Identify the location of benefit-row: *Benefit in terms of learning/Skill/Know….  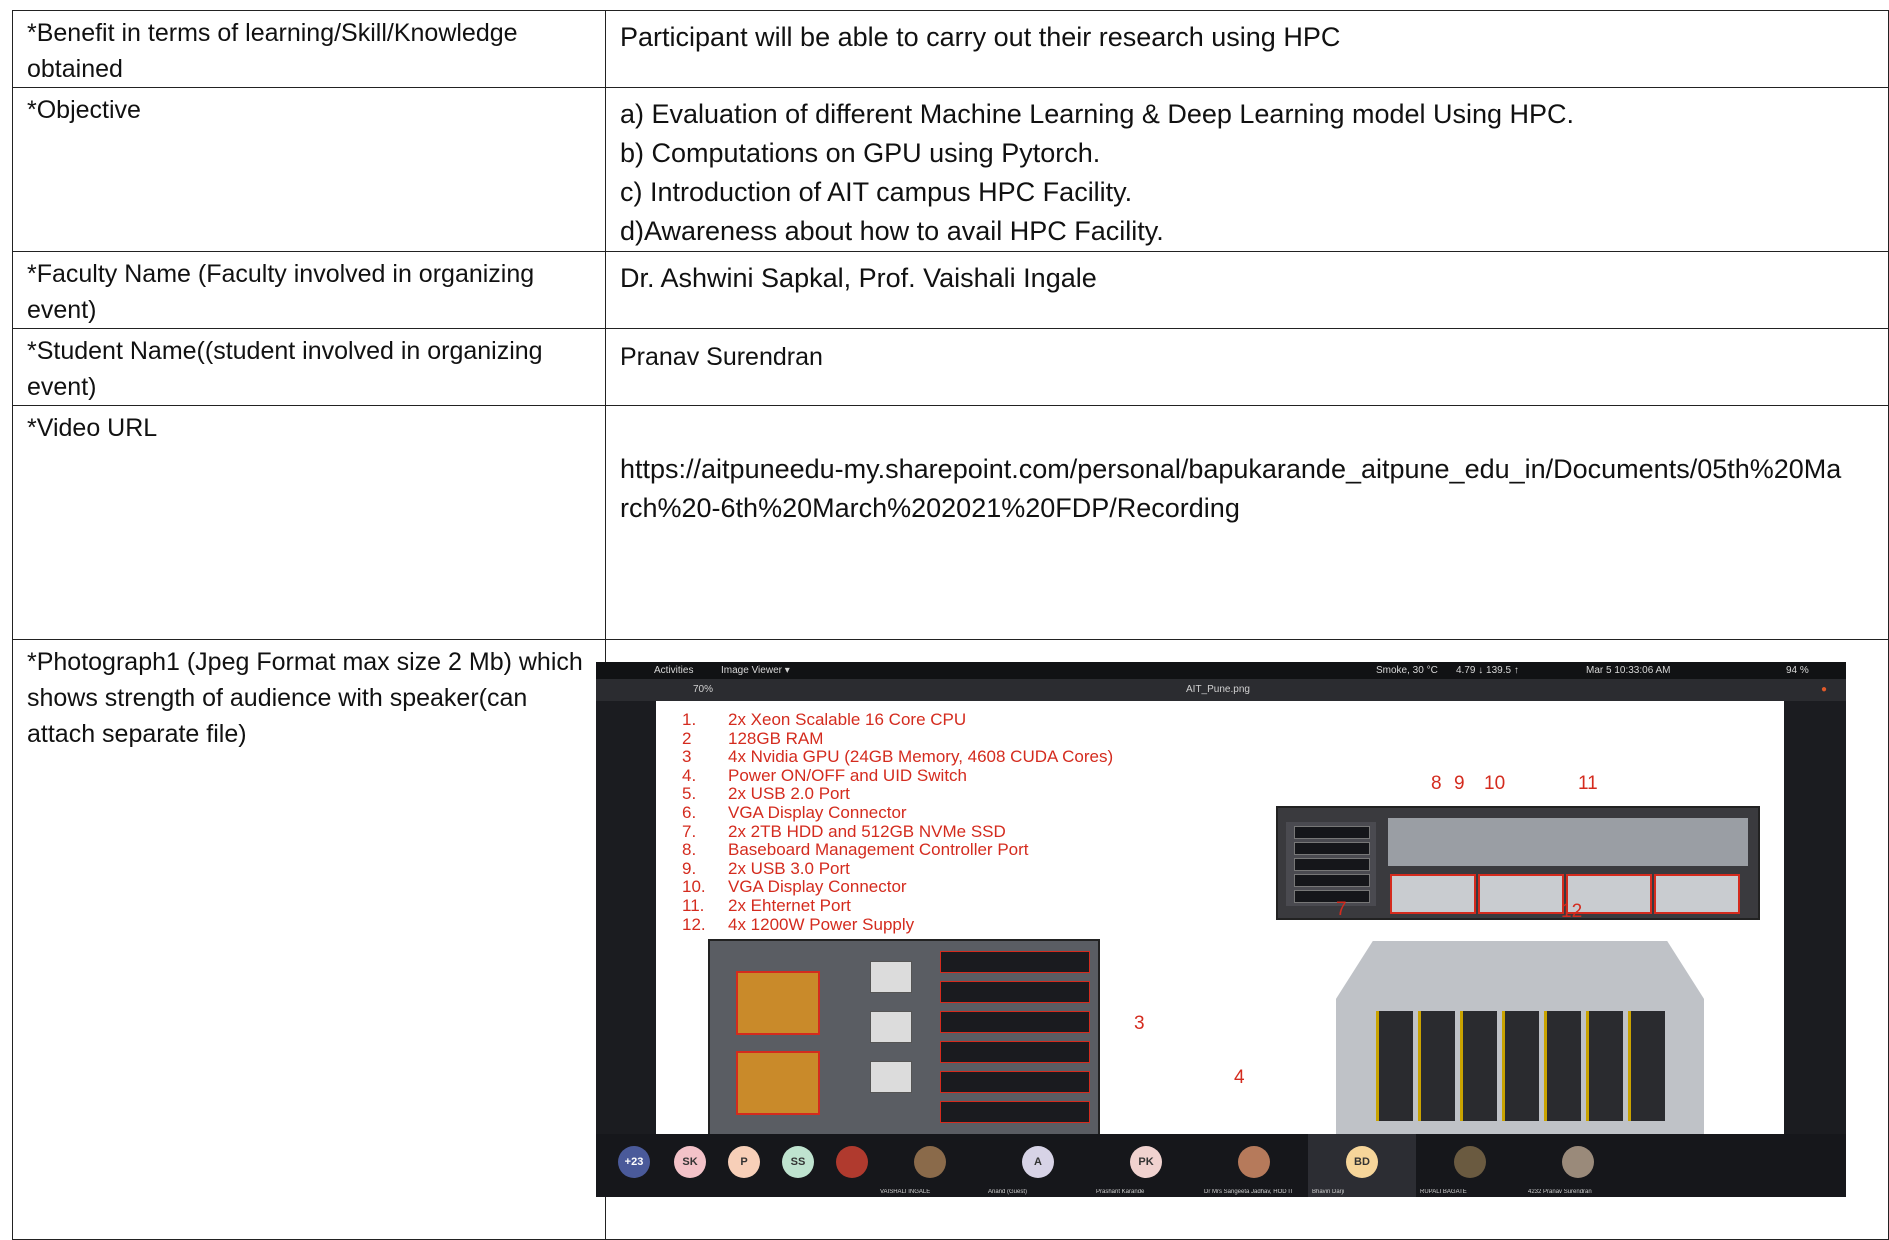
(950, 49).